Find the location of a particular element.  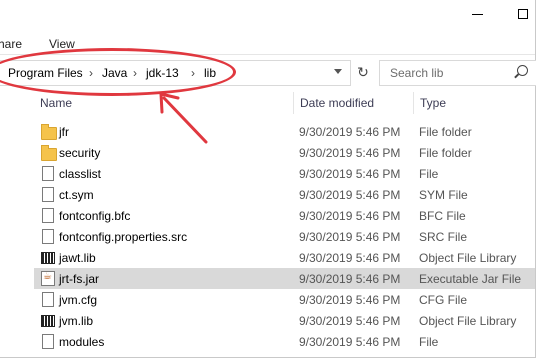

file-name: modules is located at coordinates (82, 342).